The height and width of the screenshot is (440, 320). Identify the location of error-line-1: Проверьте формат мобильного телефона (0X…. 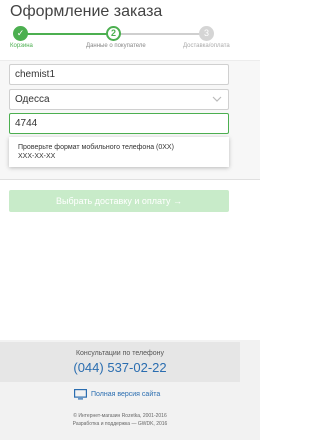
(96, 147).